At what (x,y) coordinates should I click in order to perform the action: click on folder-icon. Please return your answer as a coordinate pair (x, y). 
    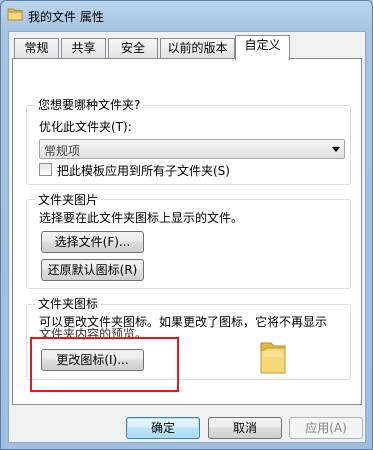
    Looking at the image, I should click on (273, 358).